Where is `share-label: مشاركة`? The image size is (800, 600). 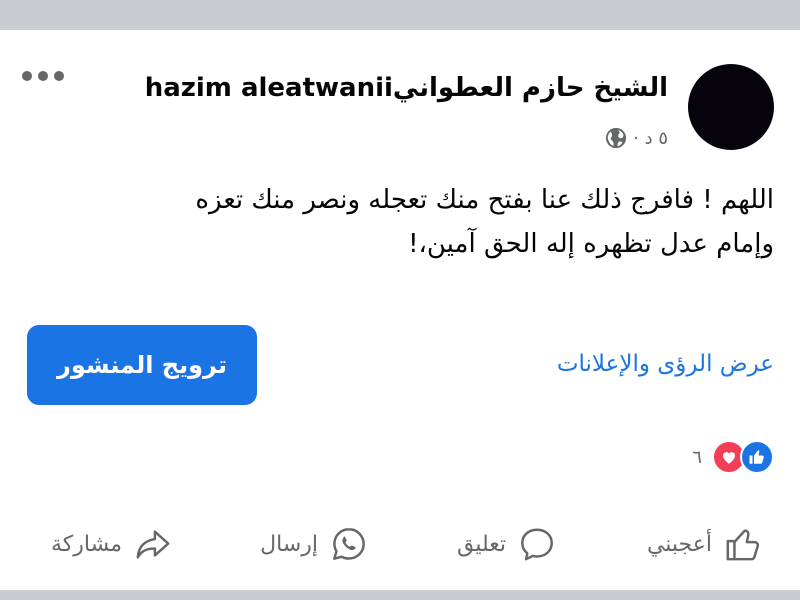 share-label: مشاركة is located at coordinates (86, 544).